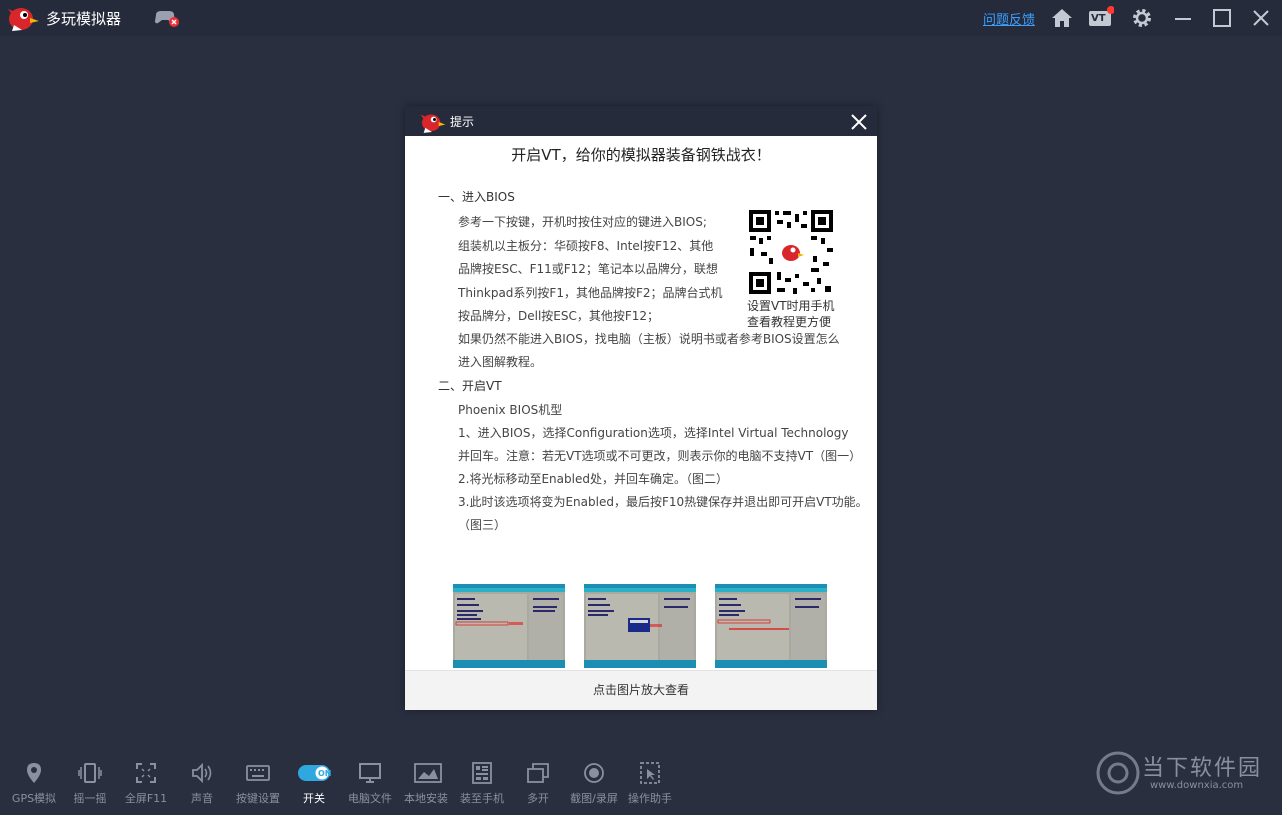 The width and height of the screenshot is (1282, 815). Describe the element at coordinates (433, 123) in the screenshot. I see `dialog-logo-icon` at that location.